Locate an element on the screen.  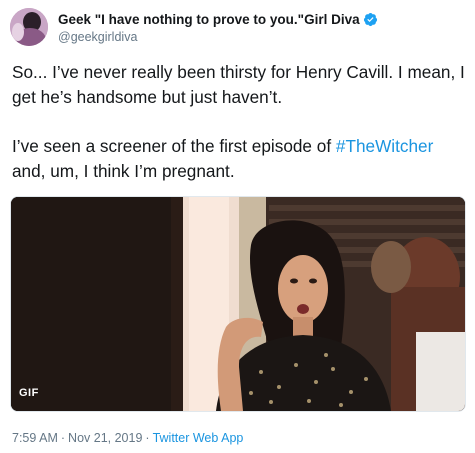
tweet-meta: 7:59 AM · Nov 21, 2019 · Twitter Web App is located at coordinates (127, 438).